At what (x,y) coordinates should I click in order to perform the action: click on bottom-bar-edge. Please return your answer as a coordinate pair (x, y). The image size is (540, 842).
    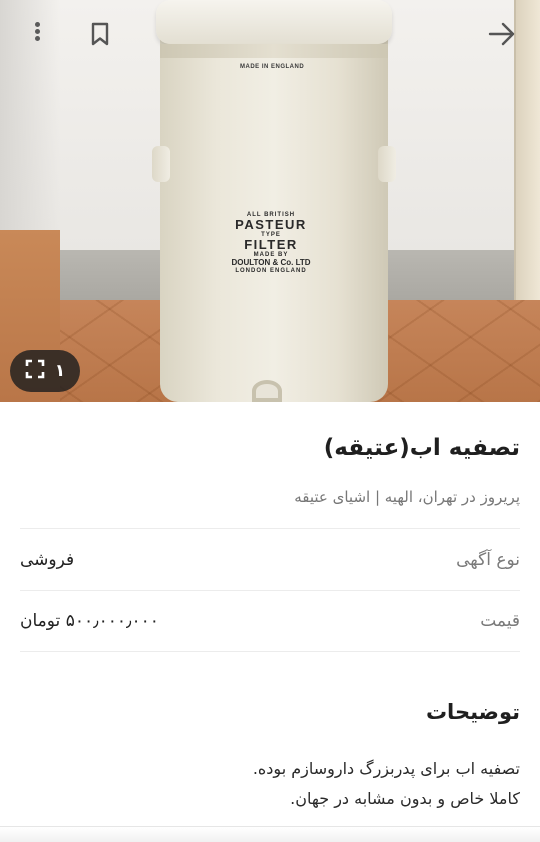
    Looking at the image, I should click on (270, 834).